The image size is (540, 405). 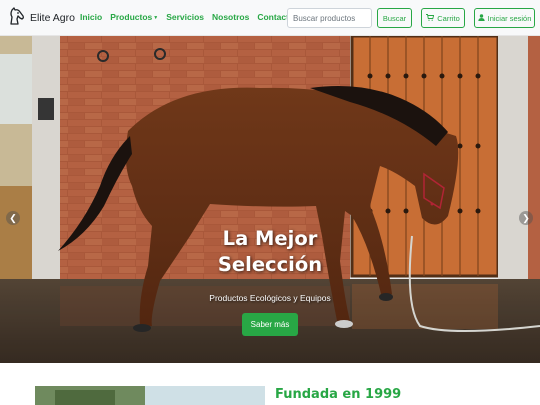 I want to click on cart-button: Carrito, so click(x=443, y=18).